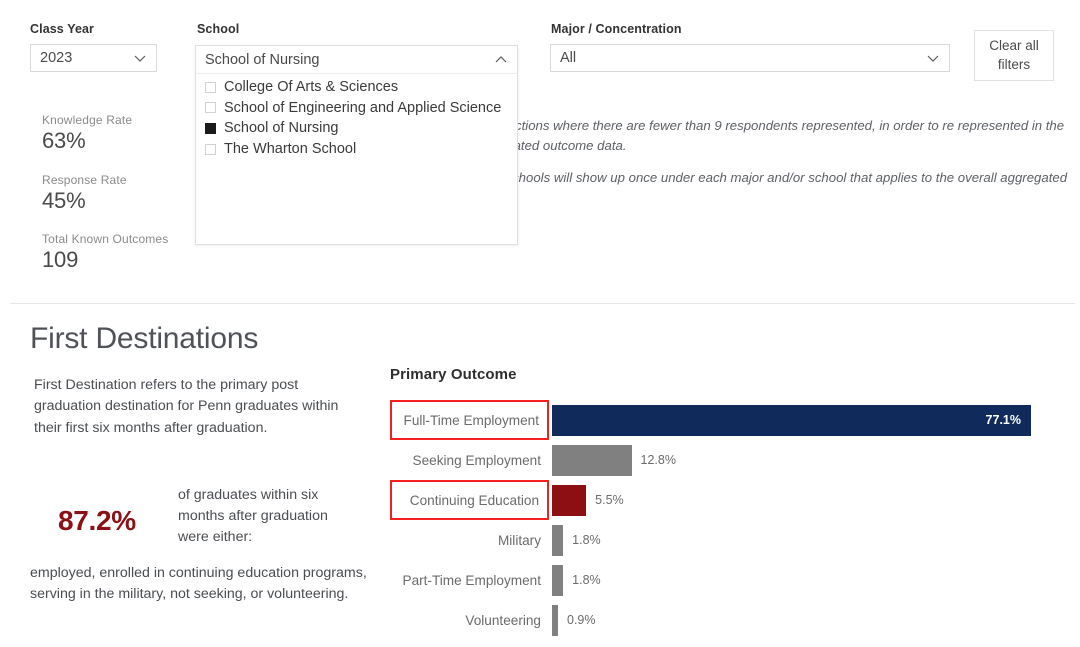  What do you see at coordinates (105, 239) in the screenshot?
I see `kpi-label: Total Known Outcomes` at bounding box center [105, 239].